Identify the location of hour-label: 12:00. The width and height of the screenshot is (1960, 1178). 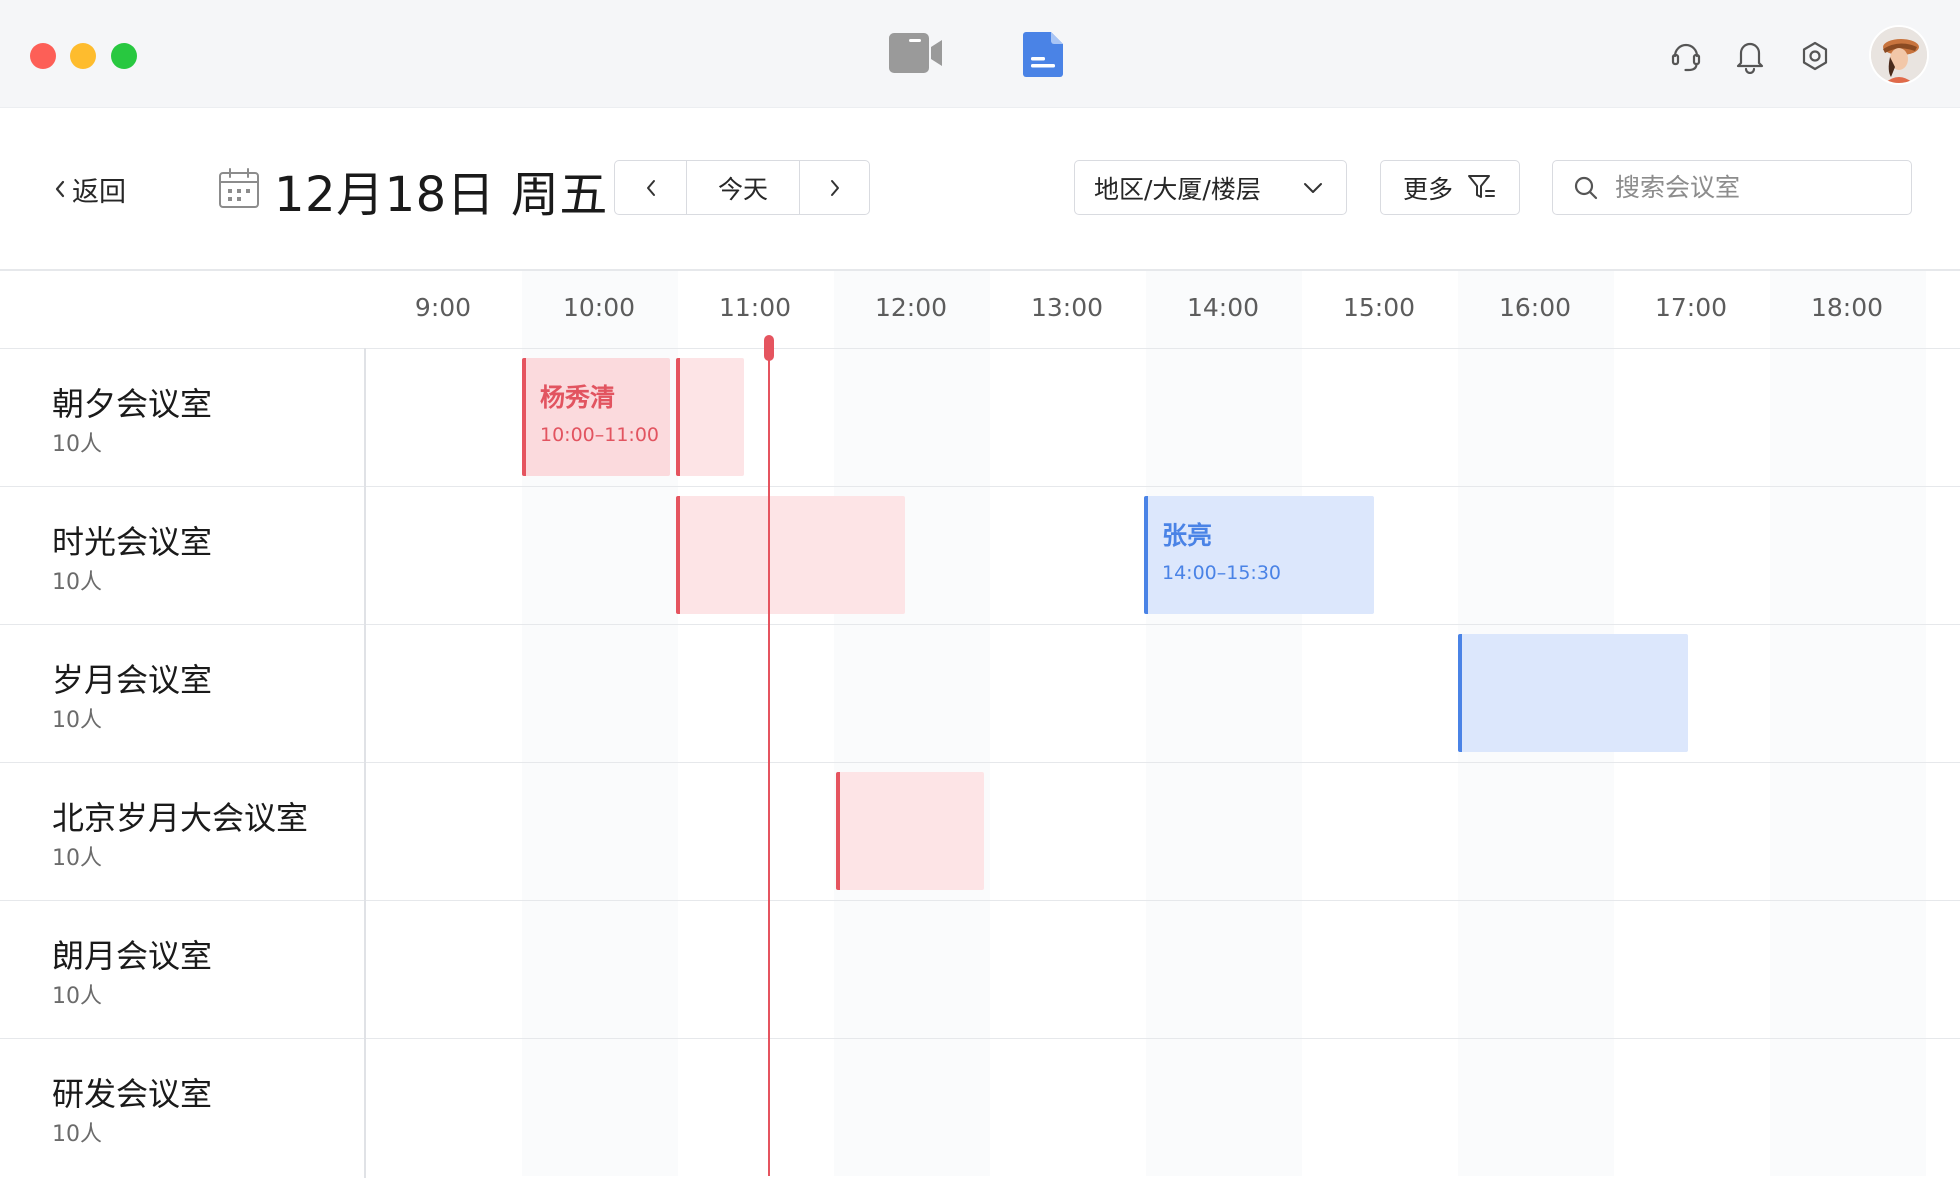
(911, 307).